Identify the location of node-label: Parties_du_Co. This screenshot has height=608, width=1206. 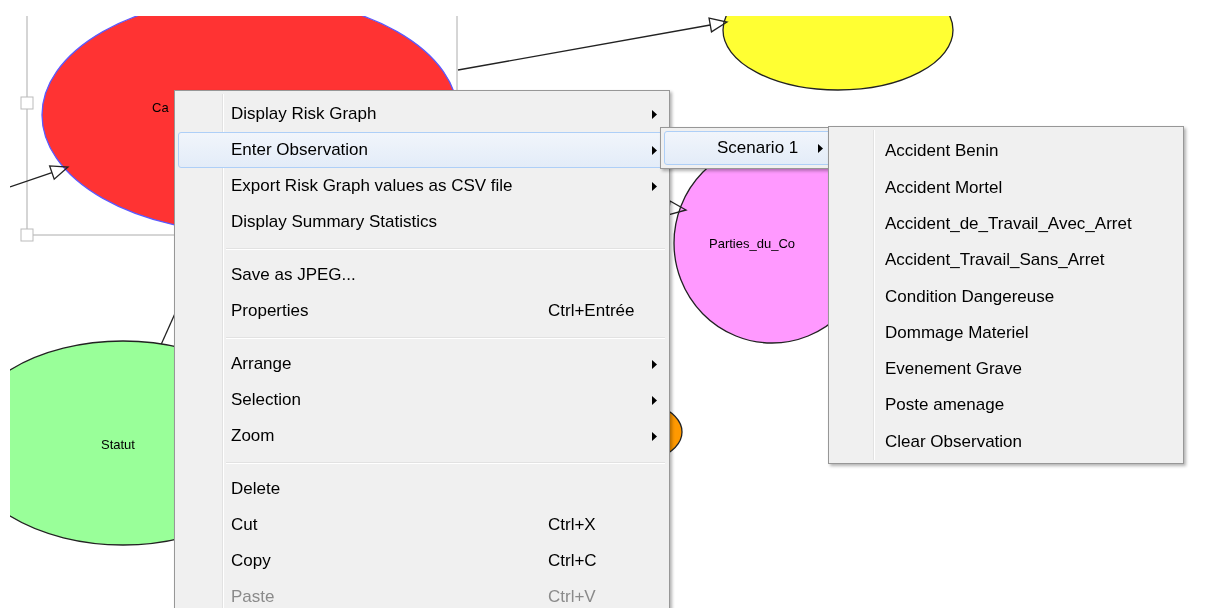
(752, 243).